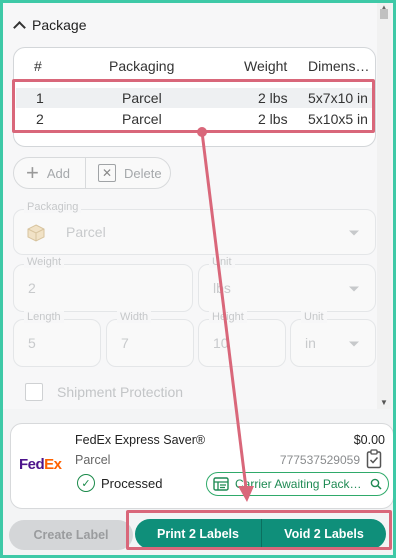 This screenshot has width=396, height=558. I want to click on processed-status: ✓ Processed, so click(119, 483).